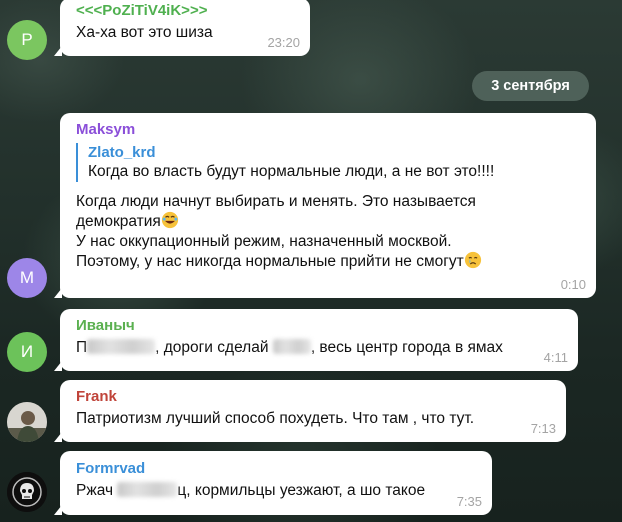  I want to click on avatar: M, so click(27, 278).